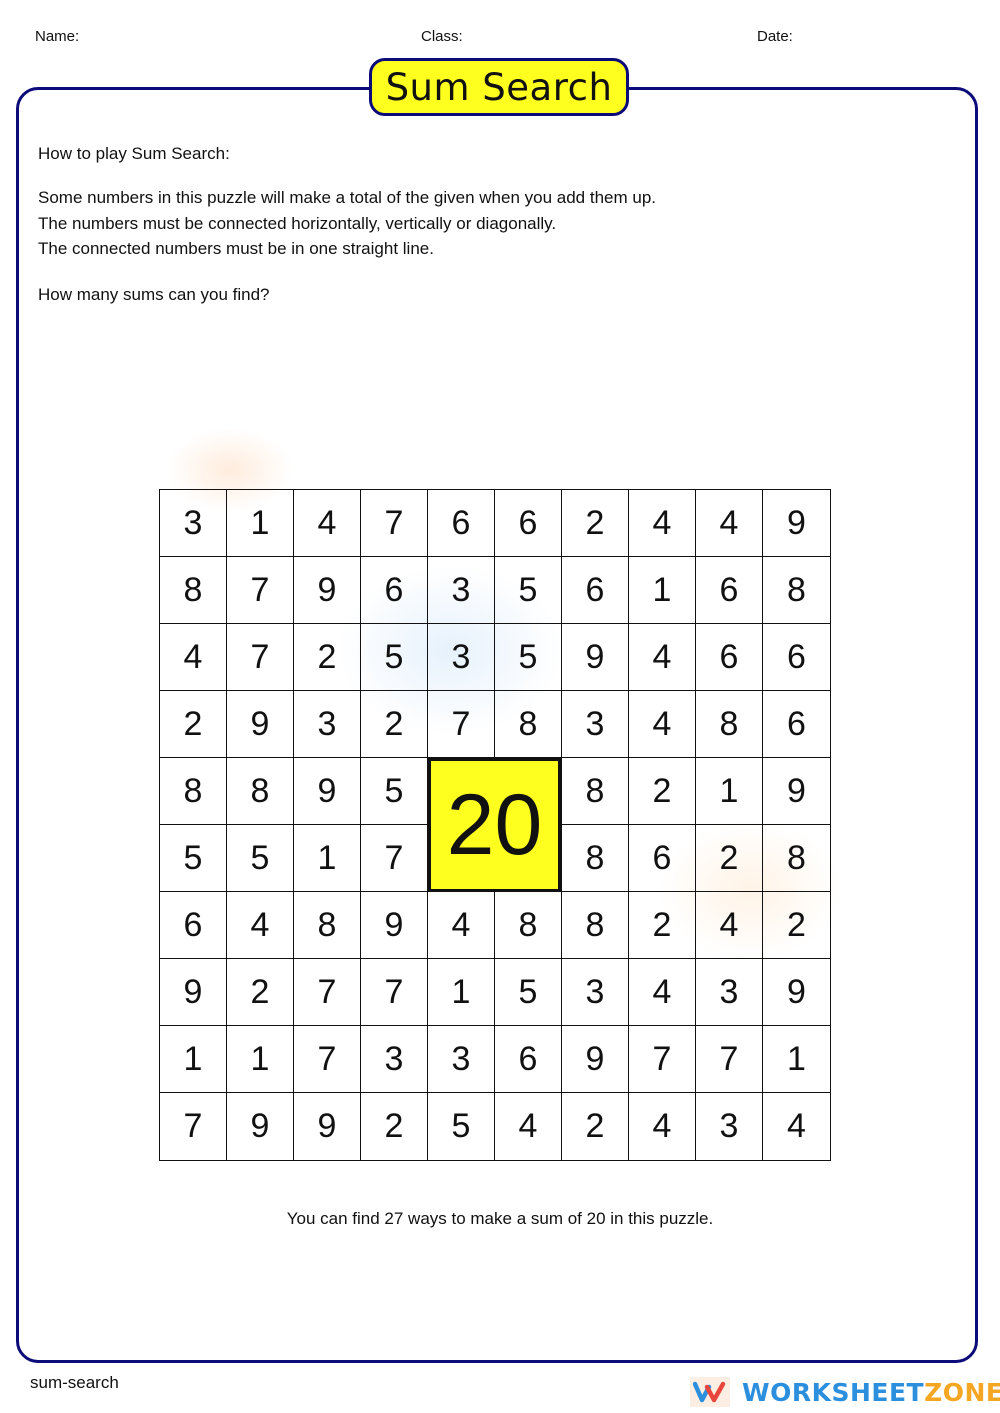 This screenshot has width=1000, height=1413. I want to click on logo-text-primary: WORKSHEET, so click(833, 1392).